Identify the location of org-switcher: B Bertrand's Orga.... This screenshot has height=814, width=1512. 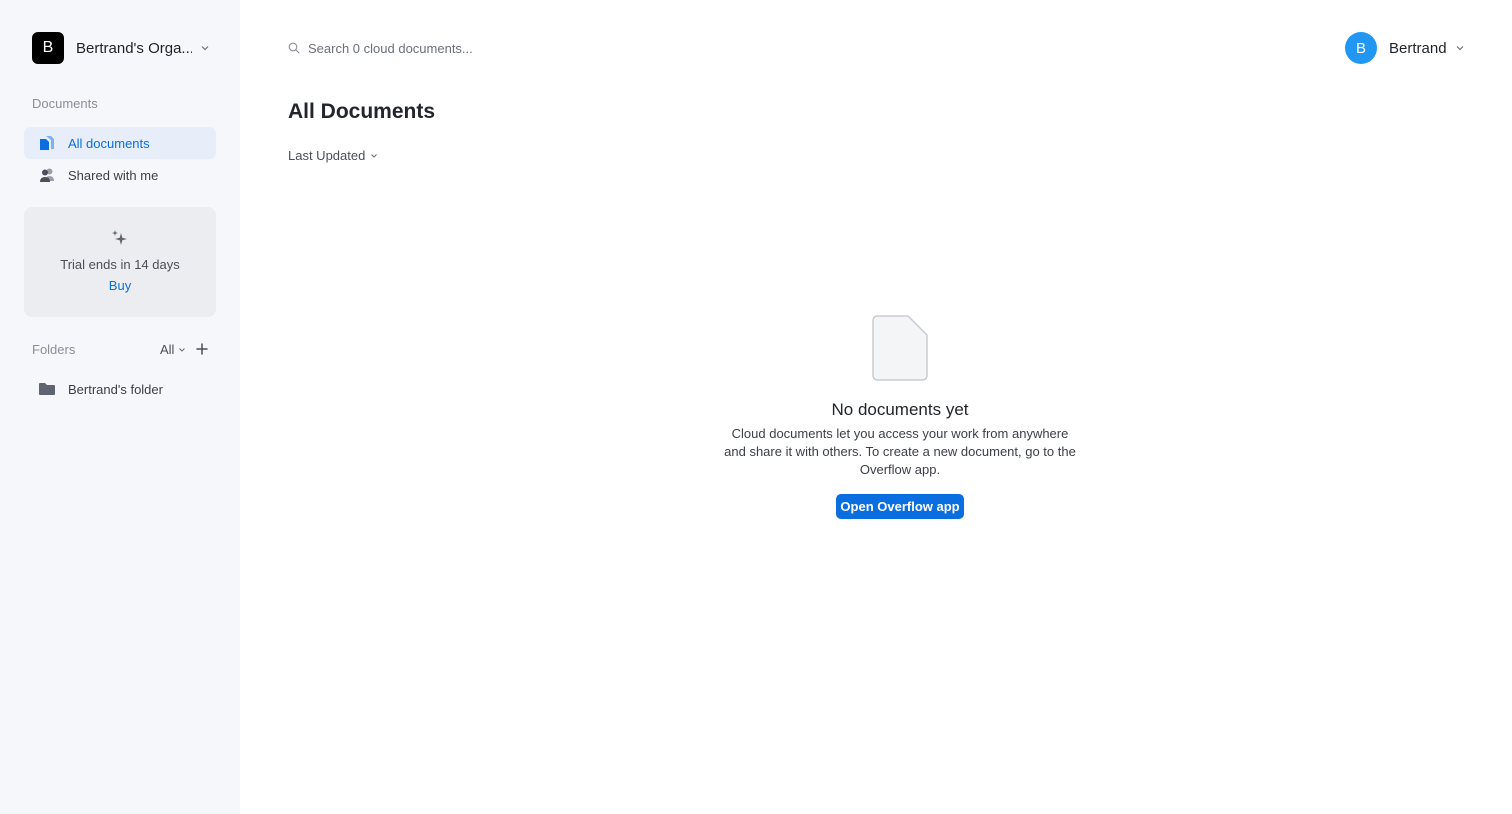
(121, 48).